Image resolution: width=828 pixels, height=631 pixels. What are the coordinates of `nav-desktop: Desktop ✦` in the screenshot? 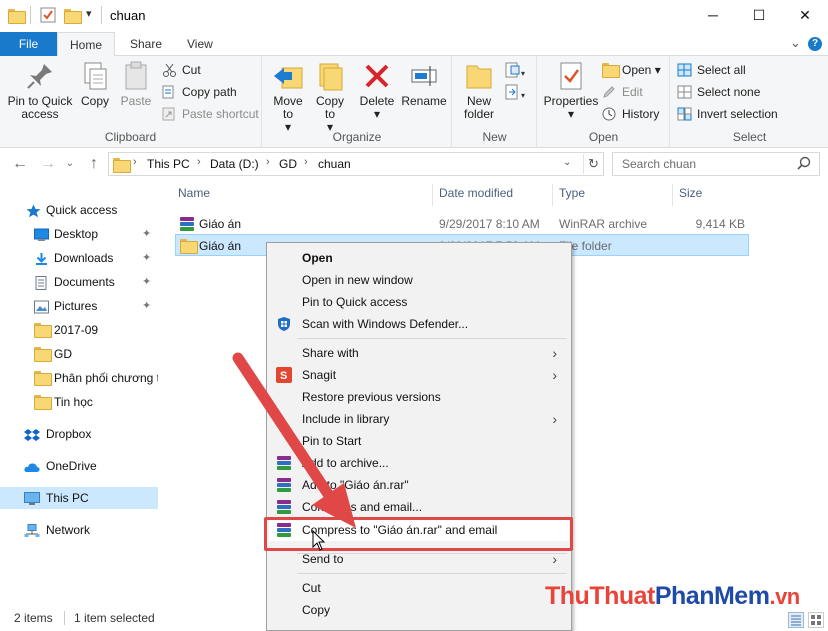 It's located at (79, 234).